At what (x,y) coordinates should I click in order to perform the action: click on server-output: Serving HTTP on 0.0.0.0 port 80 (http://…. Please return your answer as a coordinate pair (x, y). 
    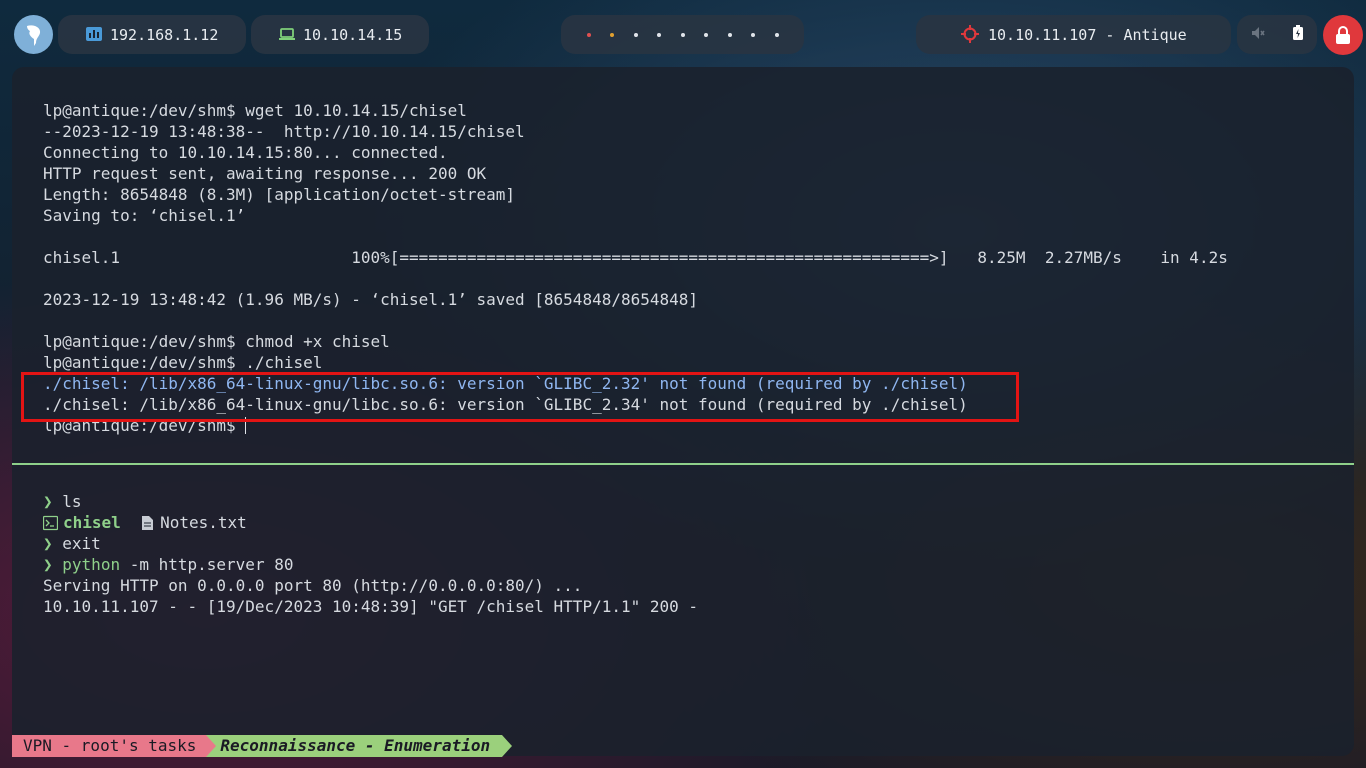
    Looking at the image, I should click on (313, 585).